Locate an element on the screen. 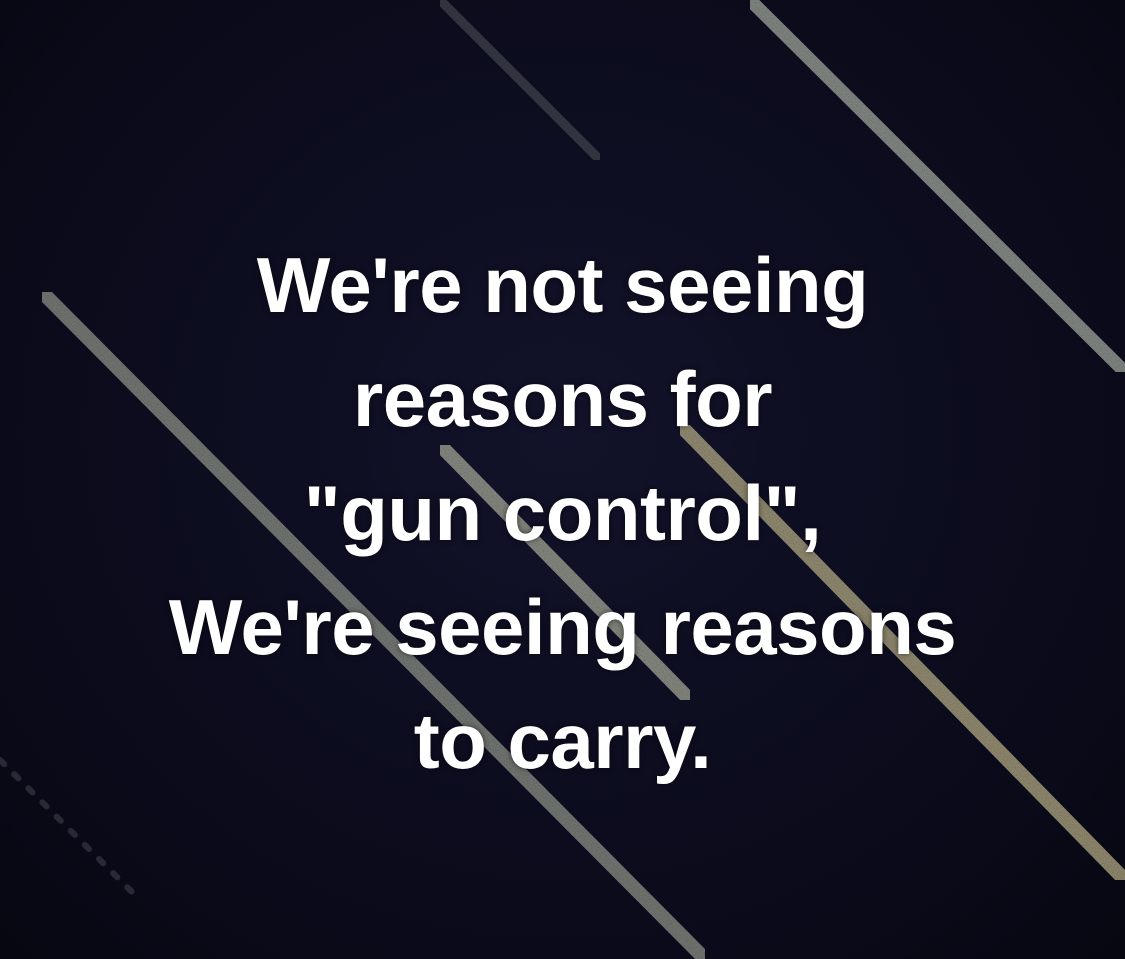  quote-line-5: to carry. is located at coordinates (562, 741).